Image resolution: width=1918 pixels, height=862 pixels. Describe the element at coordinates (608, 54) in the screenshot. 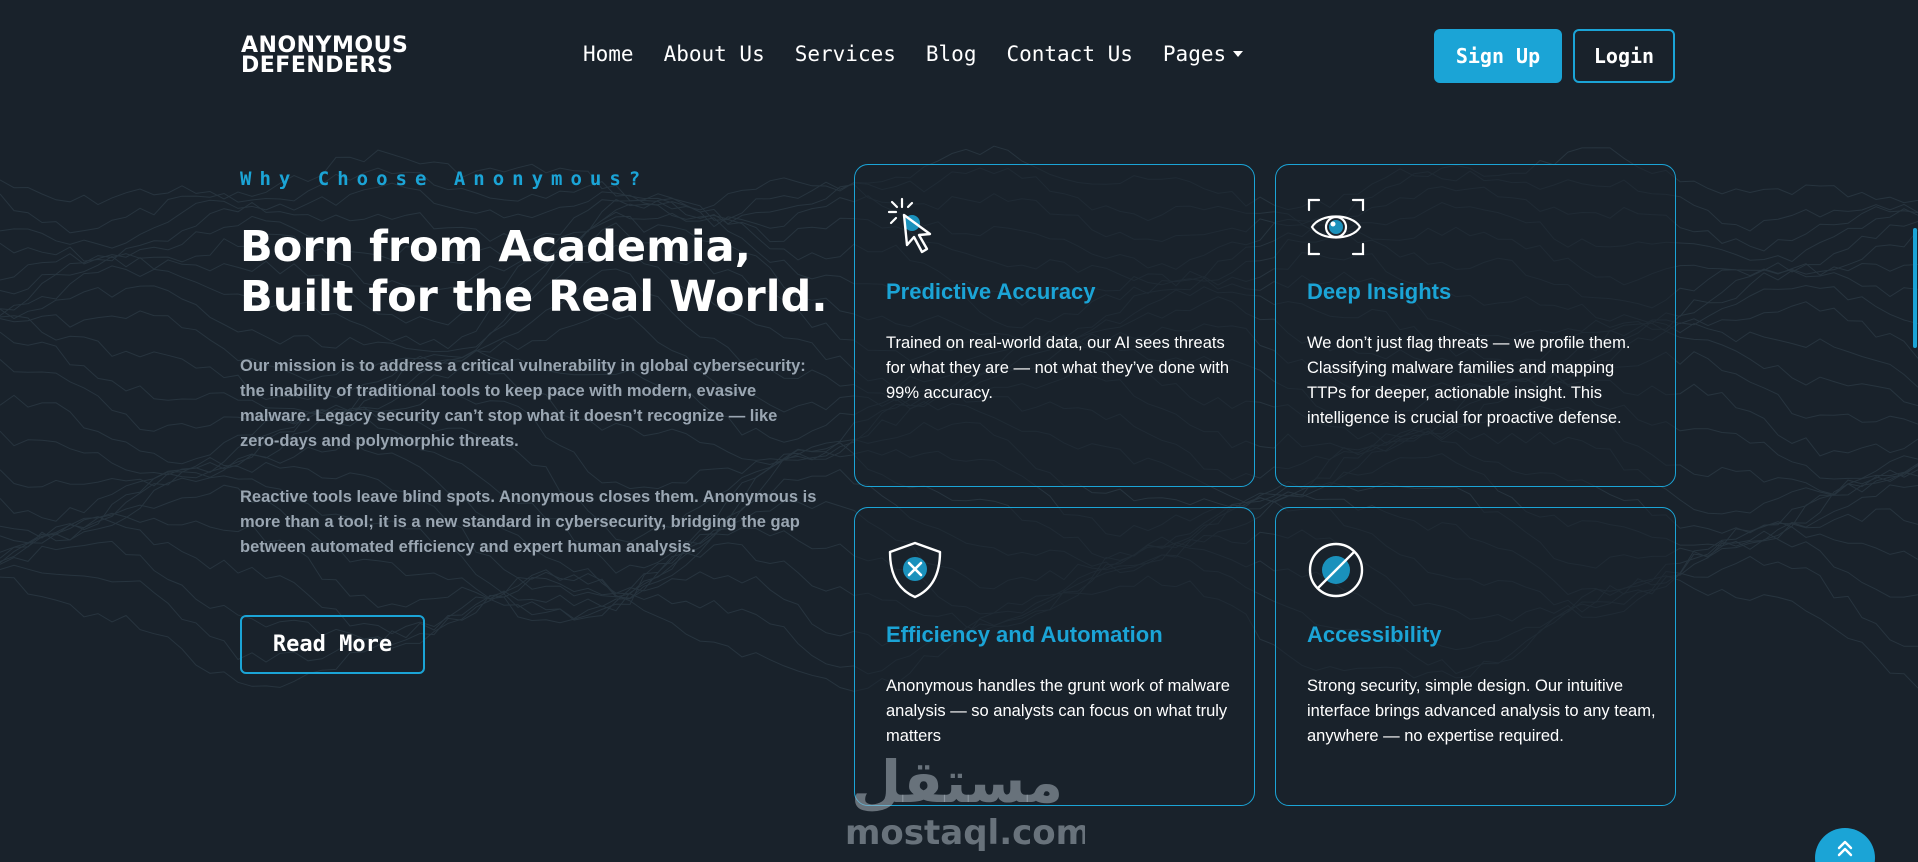

I see `nav-home: Home` at that location.